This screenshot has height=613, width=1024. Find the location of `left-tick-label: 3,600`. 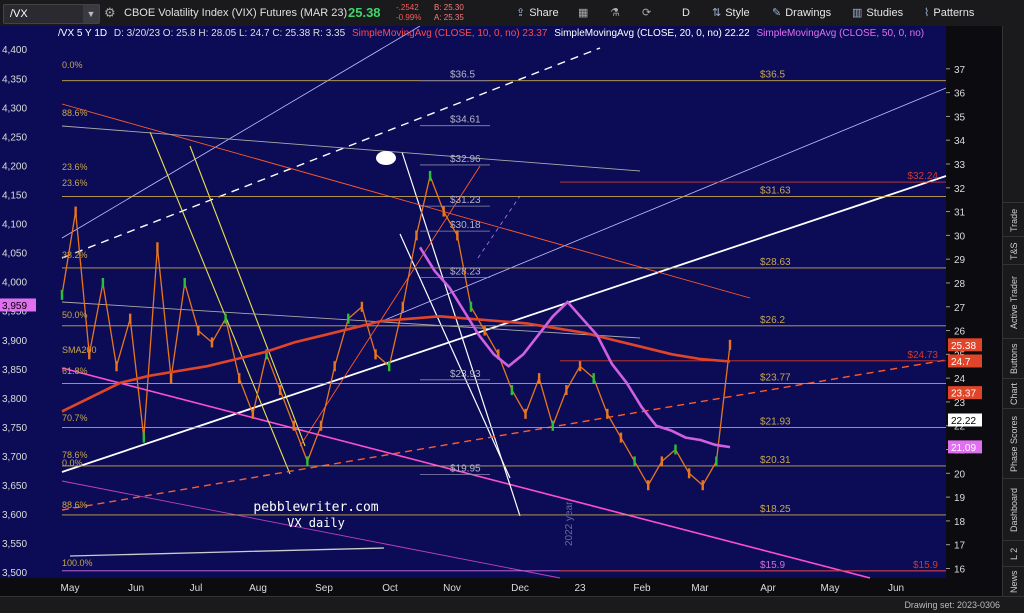

left-tick-label: 3,600 is located at coordinates (14, 515).